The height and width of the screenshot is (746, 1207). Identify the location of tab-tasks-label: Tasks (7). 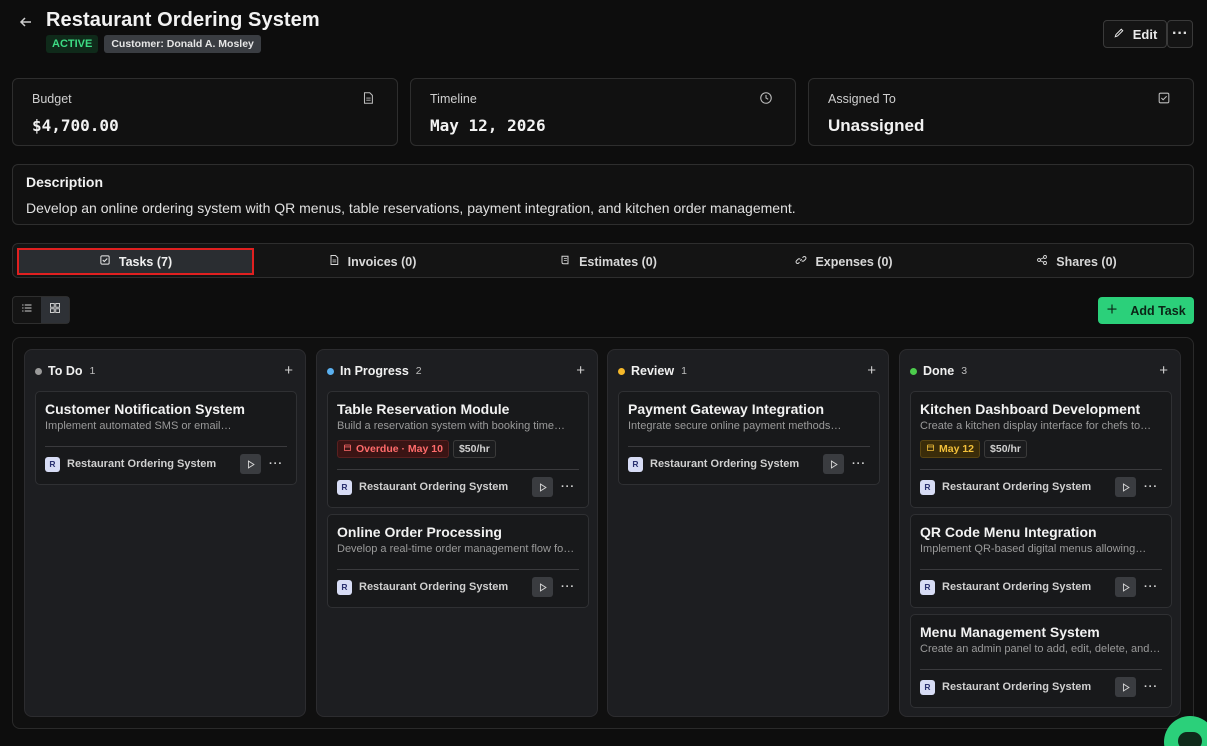
(145, 261).